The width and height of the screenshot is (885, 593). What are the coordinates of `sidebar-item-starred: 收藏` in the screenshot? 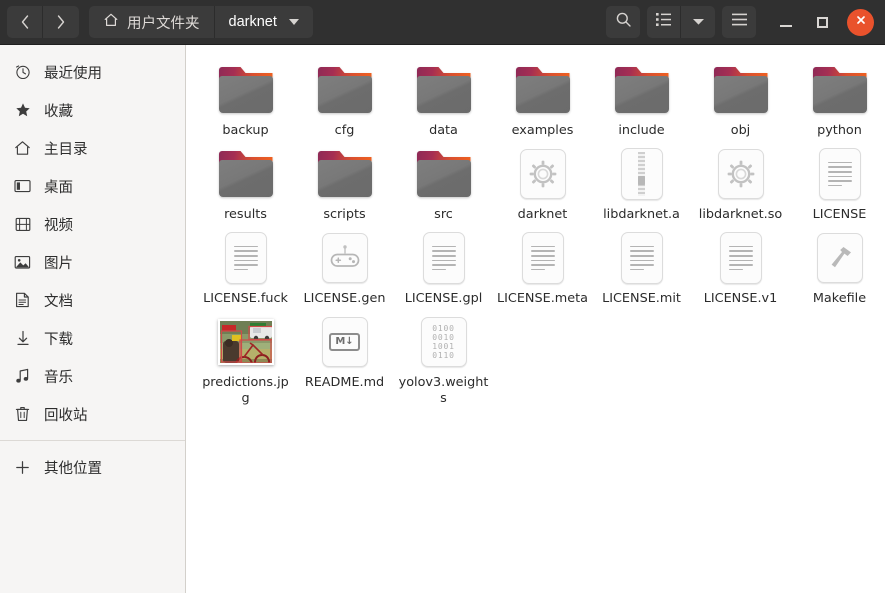 It's located at (92, 110).